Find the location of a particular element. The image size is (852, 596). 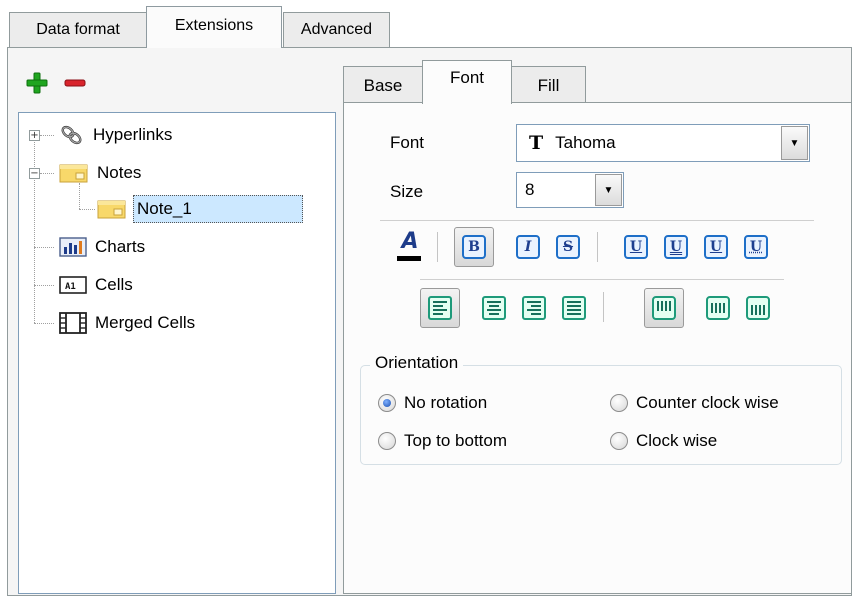

minus-icon is located at coordinates (75, 83).